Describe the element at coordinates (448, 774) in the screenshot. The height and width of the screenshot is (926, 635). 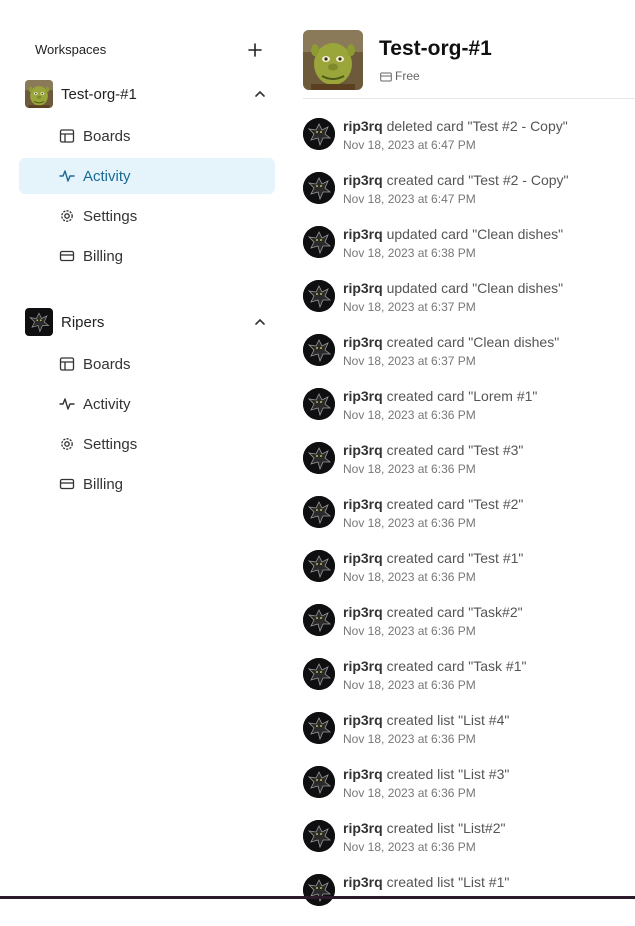
I see `activity-action: created list "List #3"` at that location.